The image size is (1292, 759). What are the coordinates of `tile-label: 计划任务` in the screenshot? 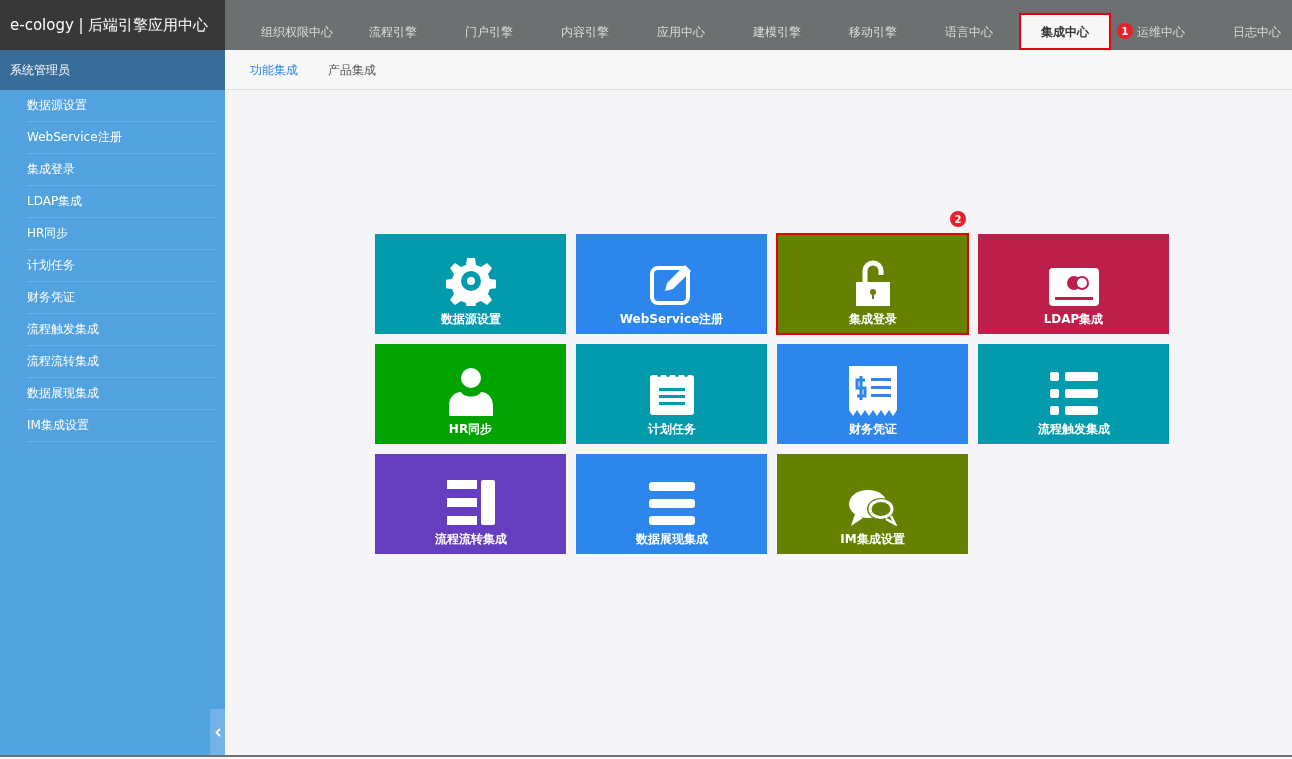 It's located at (671, 429).